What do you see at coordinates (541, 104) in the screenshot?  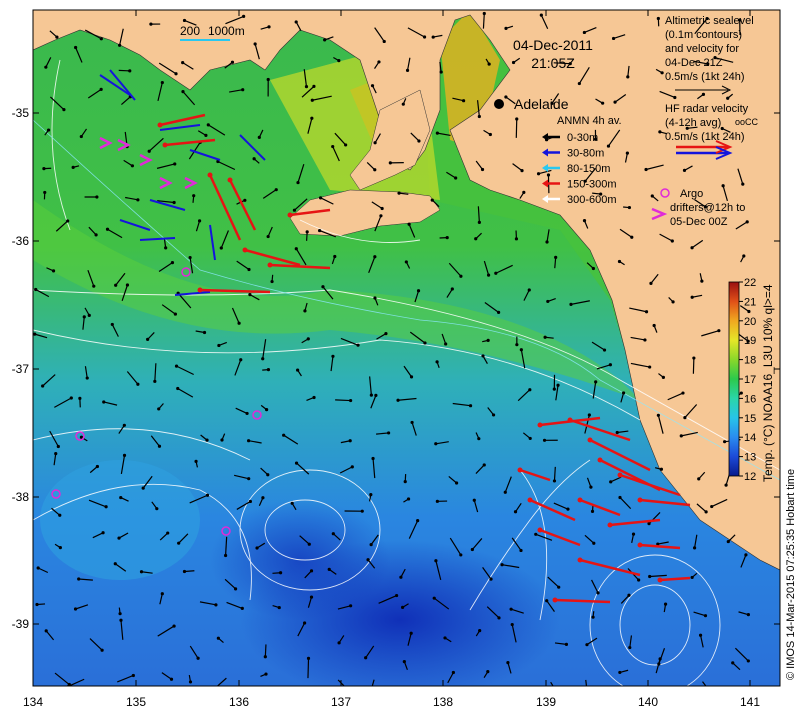 I see `city-label: Adelaide` at bounding box center [541, 104].